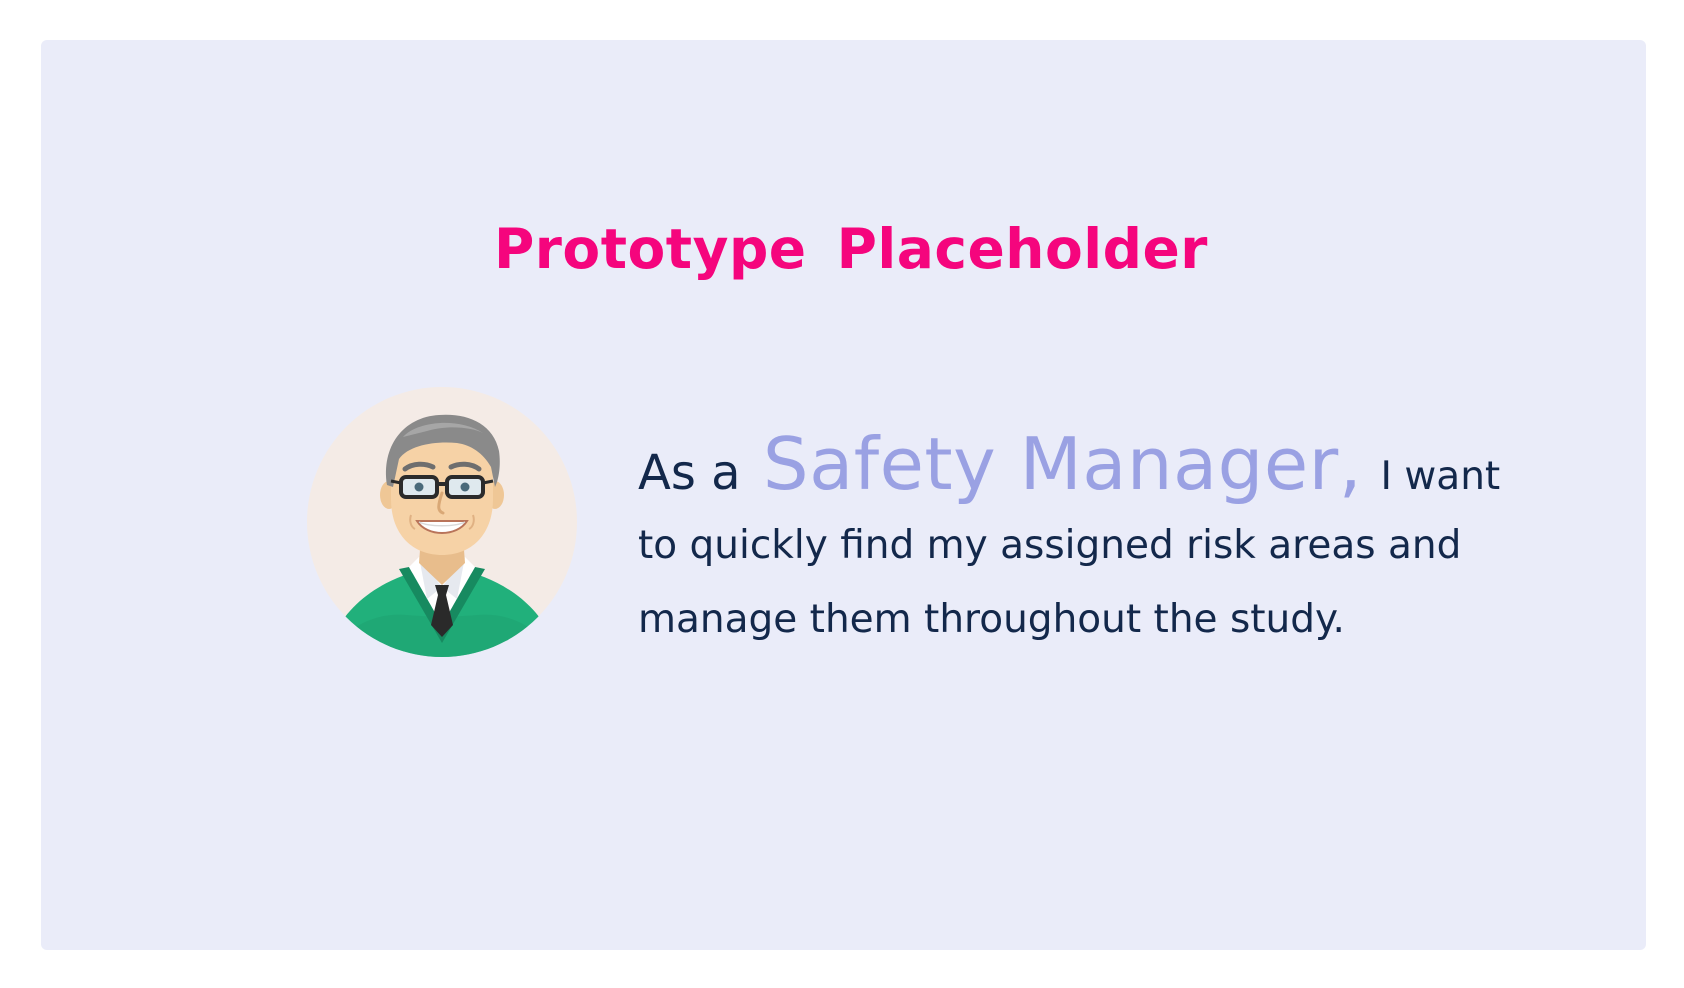 This screenshot has height=988, width=1684. What do you see at coordinates (442, 522) in the screenshot?
I see `businessman-avatar-icon` at bounding box center [442, 522].